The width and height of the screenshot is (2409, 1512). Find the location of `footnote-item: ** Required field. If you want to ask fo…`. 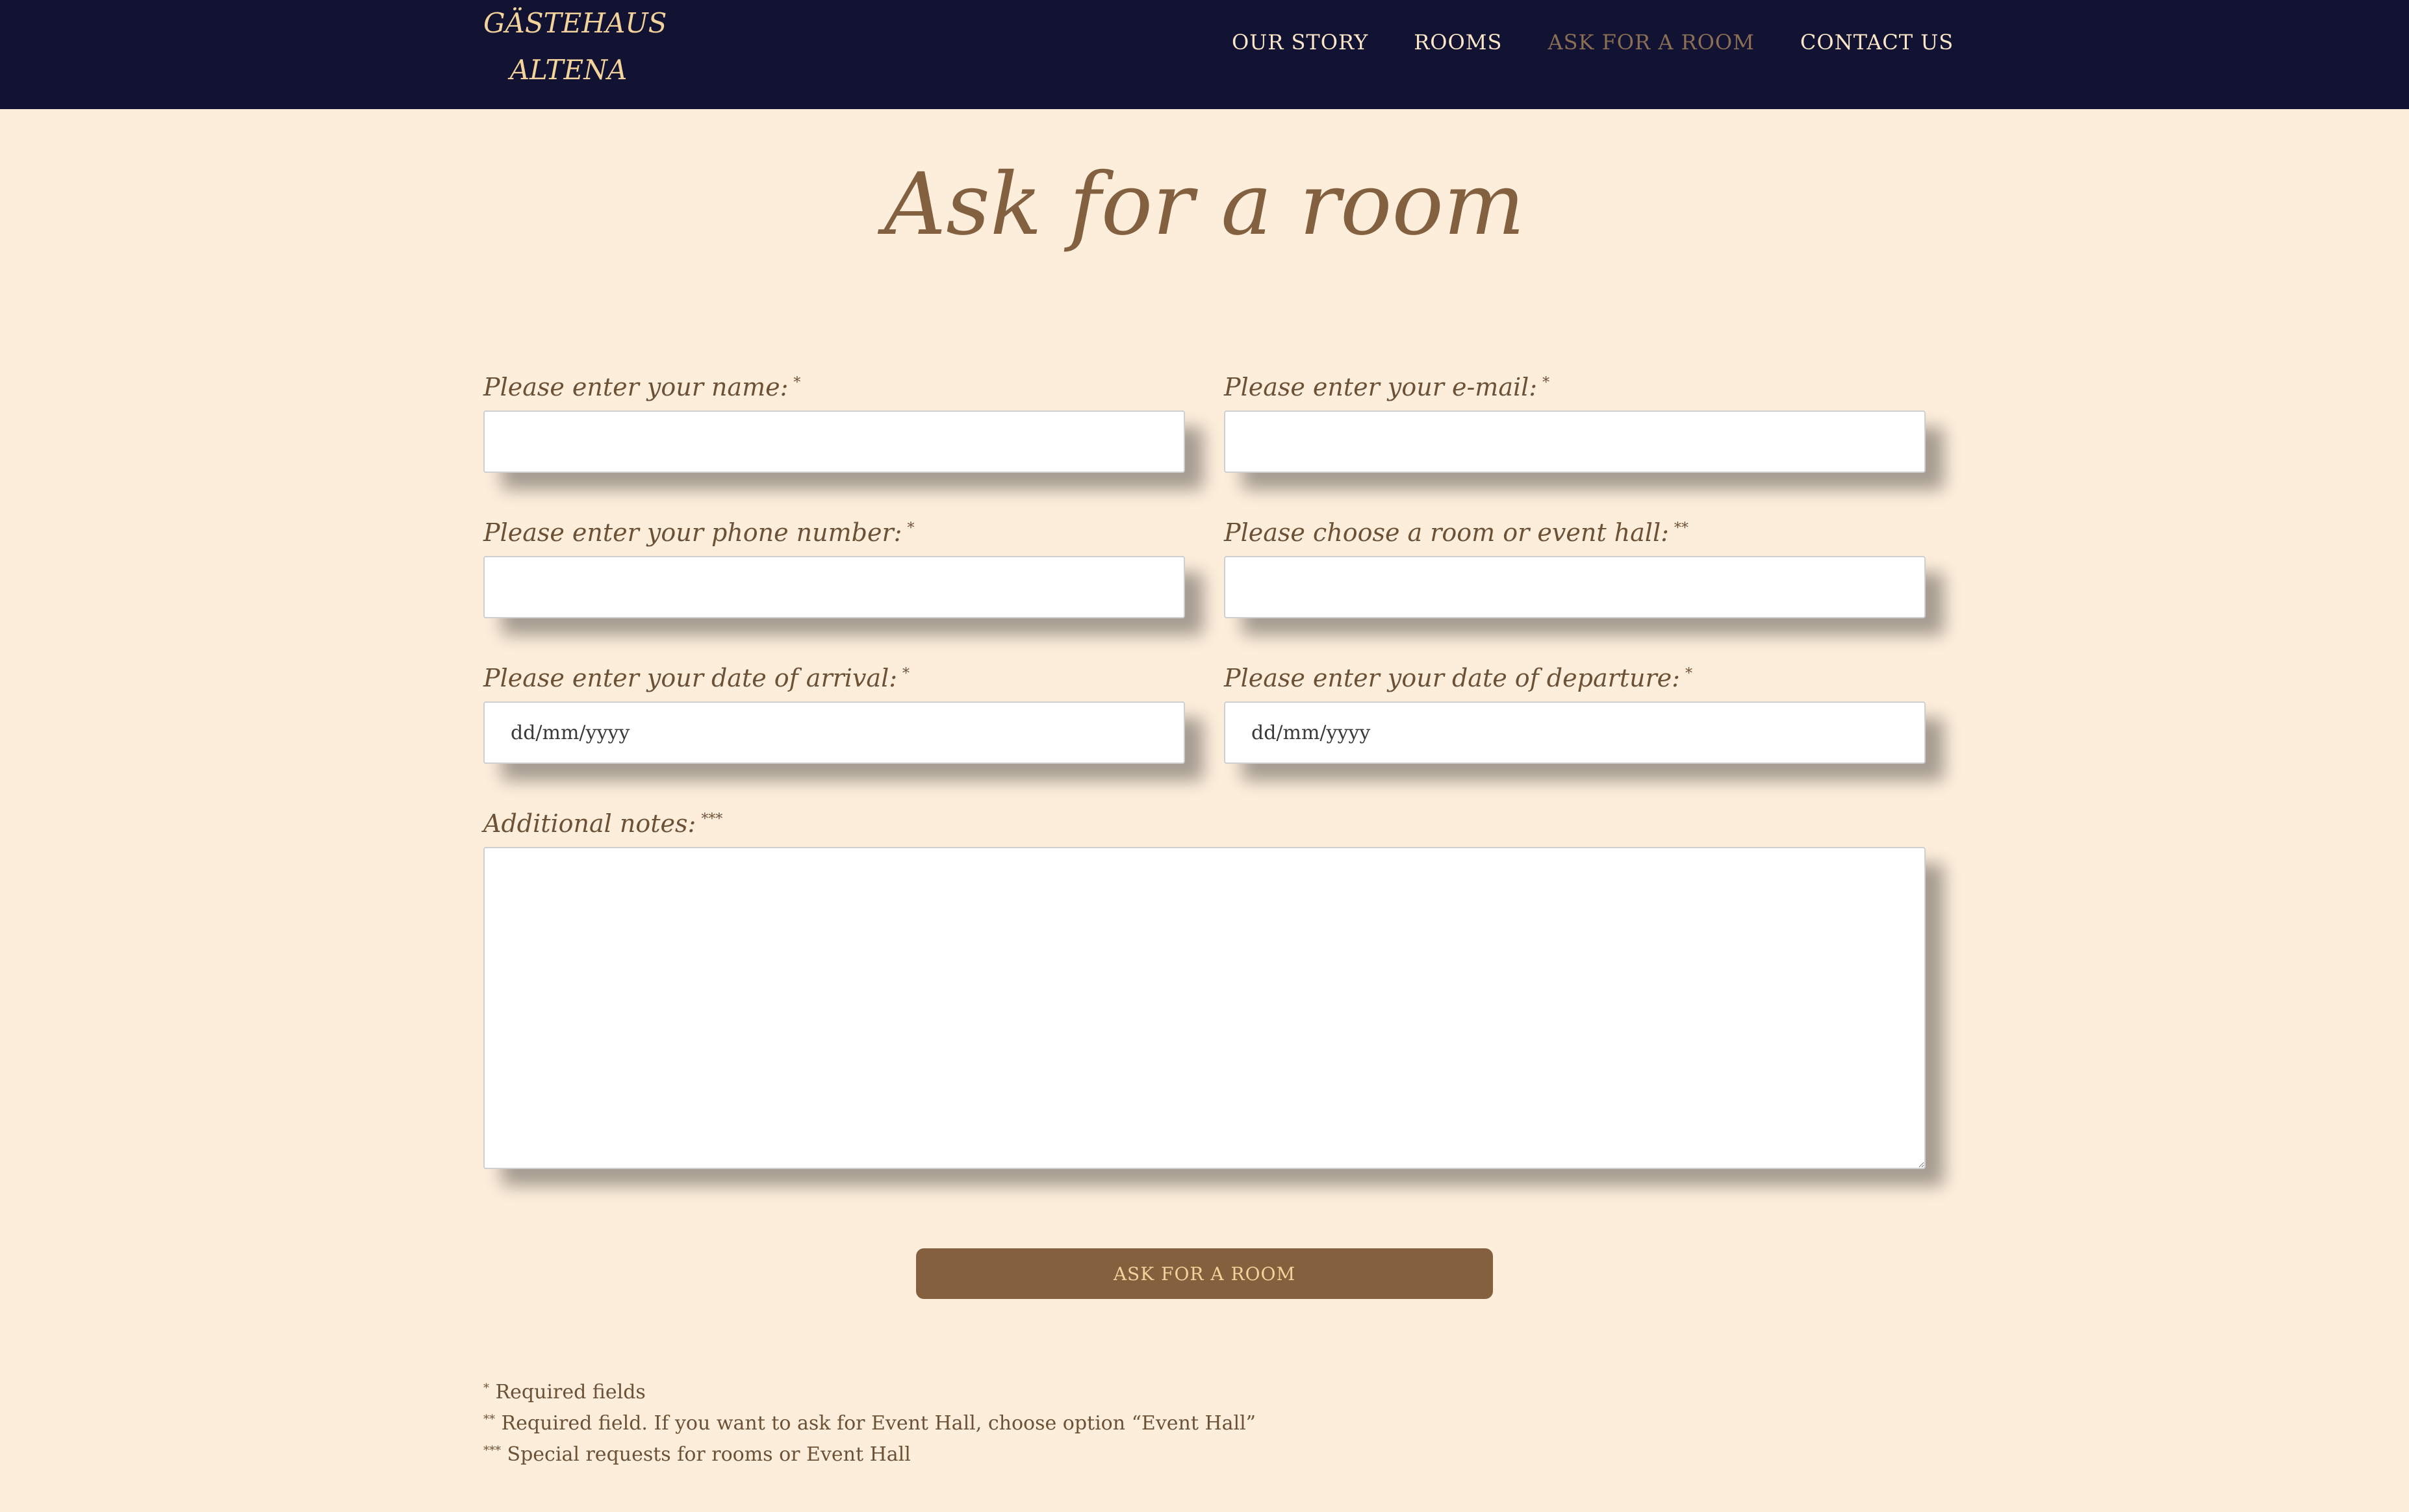

footnote-item: ** Required field. If you want to ask fo… is located at coordinates (869, 1424).